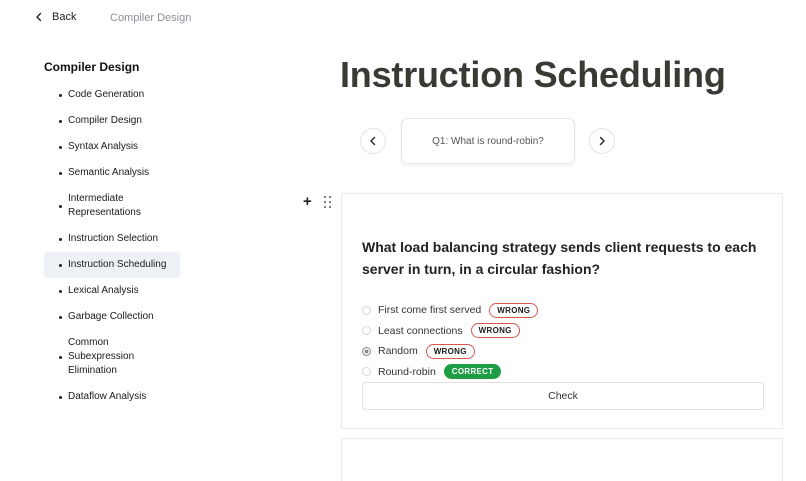  What do you see at coordinates (103, 290) in the screenshot?
I see `sidebar-item-label: Lexical Analysis` at bounding box center [103, 290].